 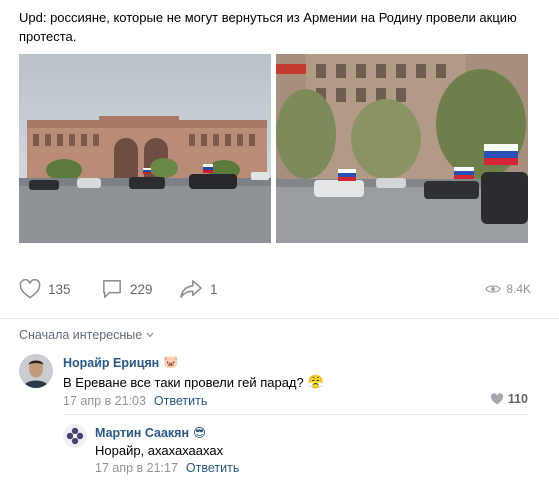 What do you see at coordinates (518, 289) in the screenshot?
I see `views-count: 8.4K` at bounding box center [518, 289].